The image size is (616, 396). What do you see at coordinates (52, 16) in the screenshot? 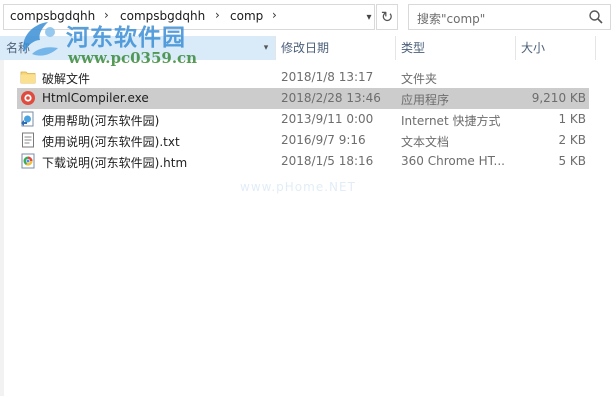
I see `breadcrumb-1: compsbgdqhh` at bounding box center [52, 16].